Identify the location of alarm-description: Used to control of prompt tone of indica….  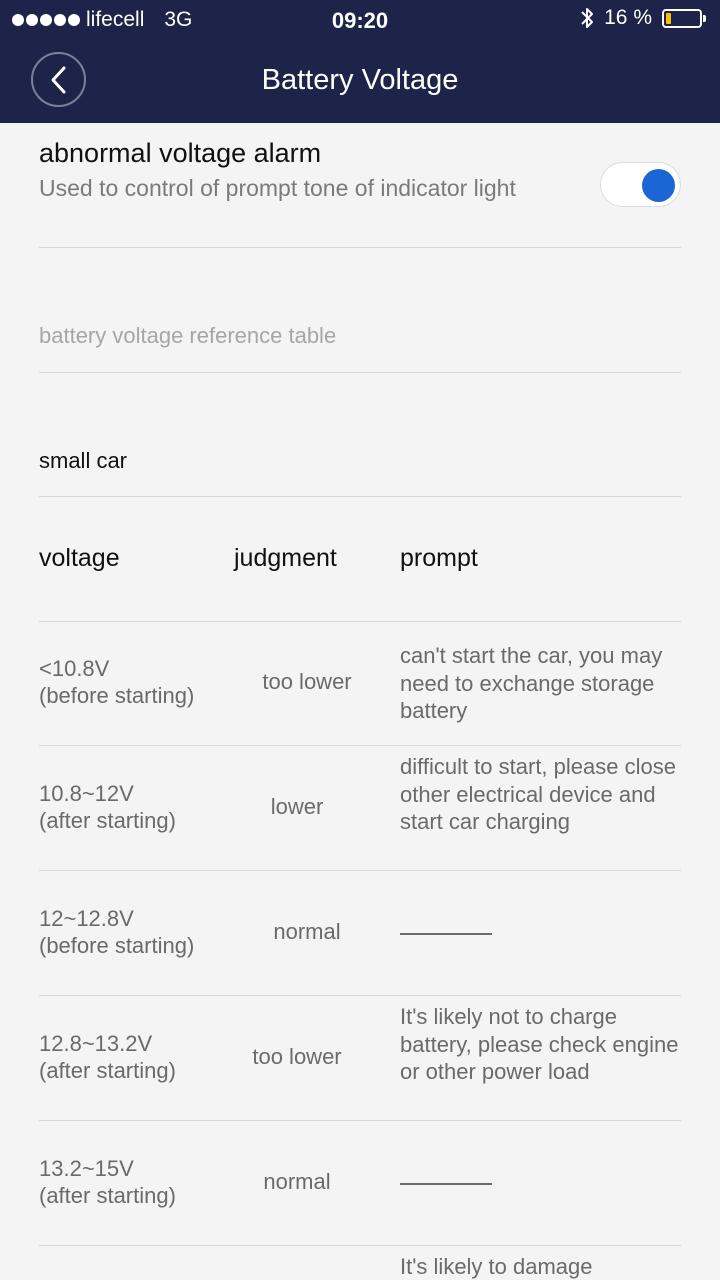
(277, 188).